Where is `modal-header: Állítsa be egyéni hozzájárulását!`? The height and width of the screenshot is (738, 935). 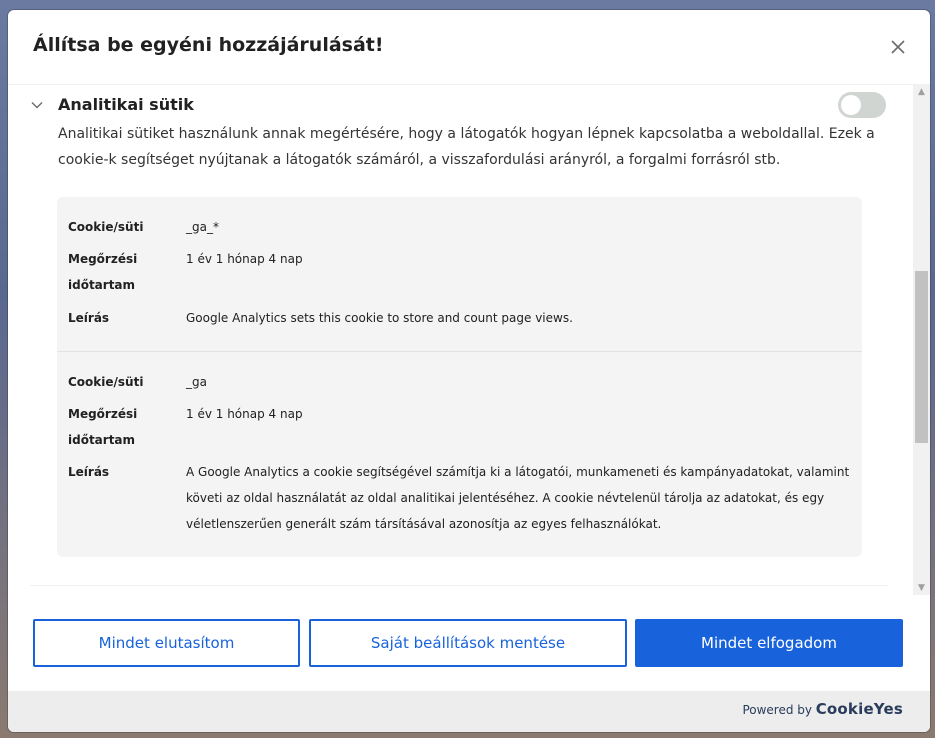
modal-header: Állítsa be egyéni hozzájárulását! is located at coordinates (469, 47).